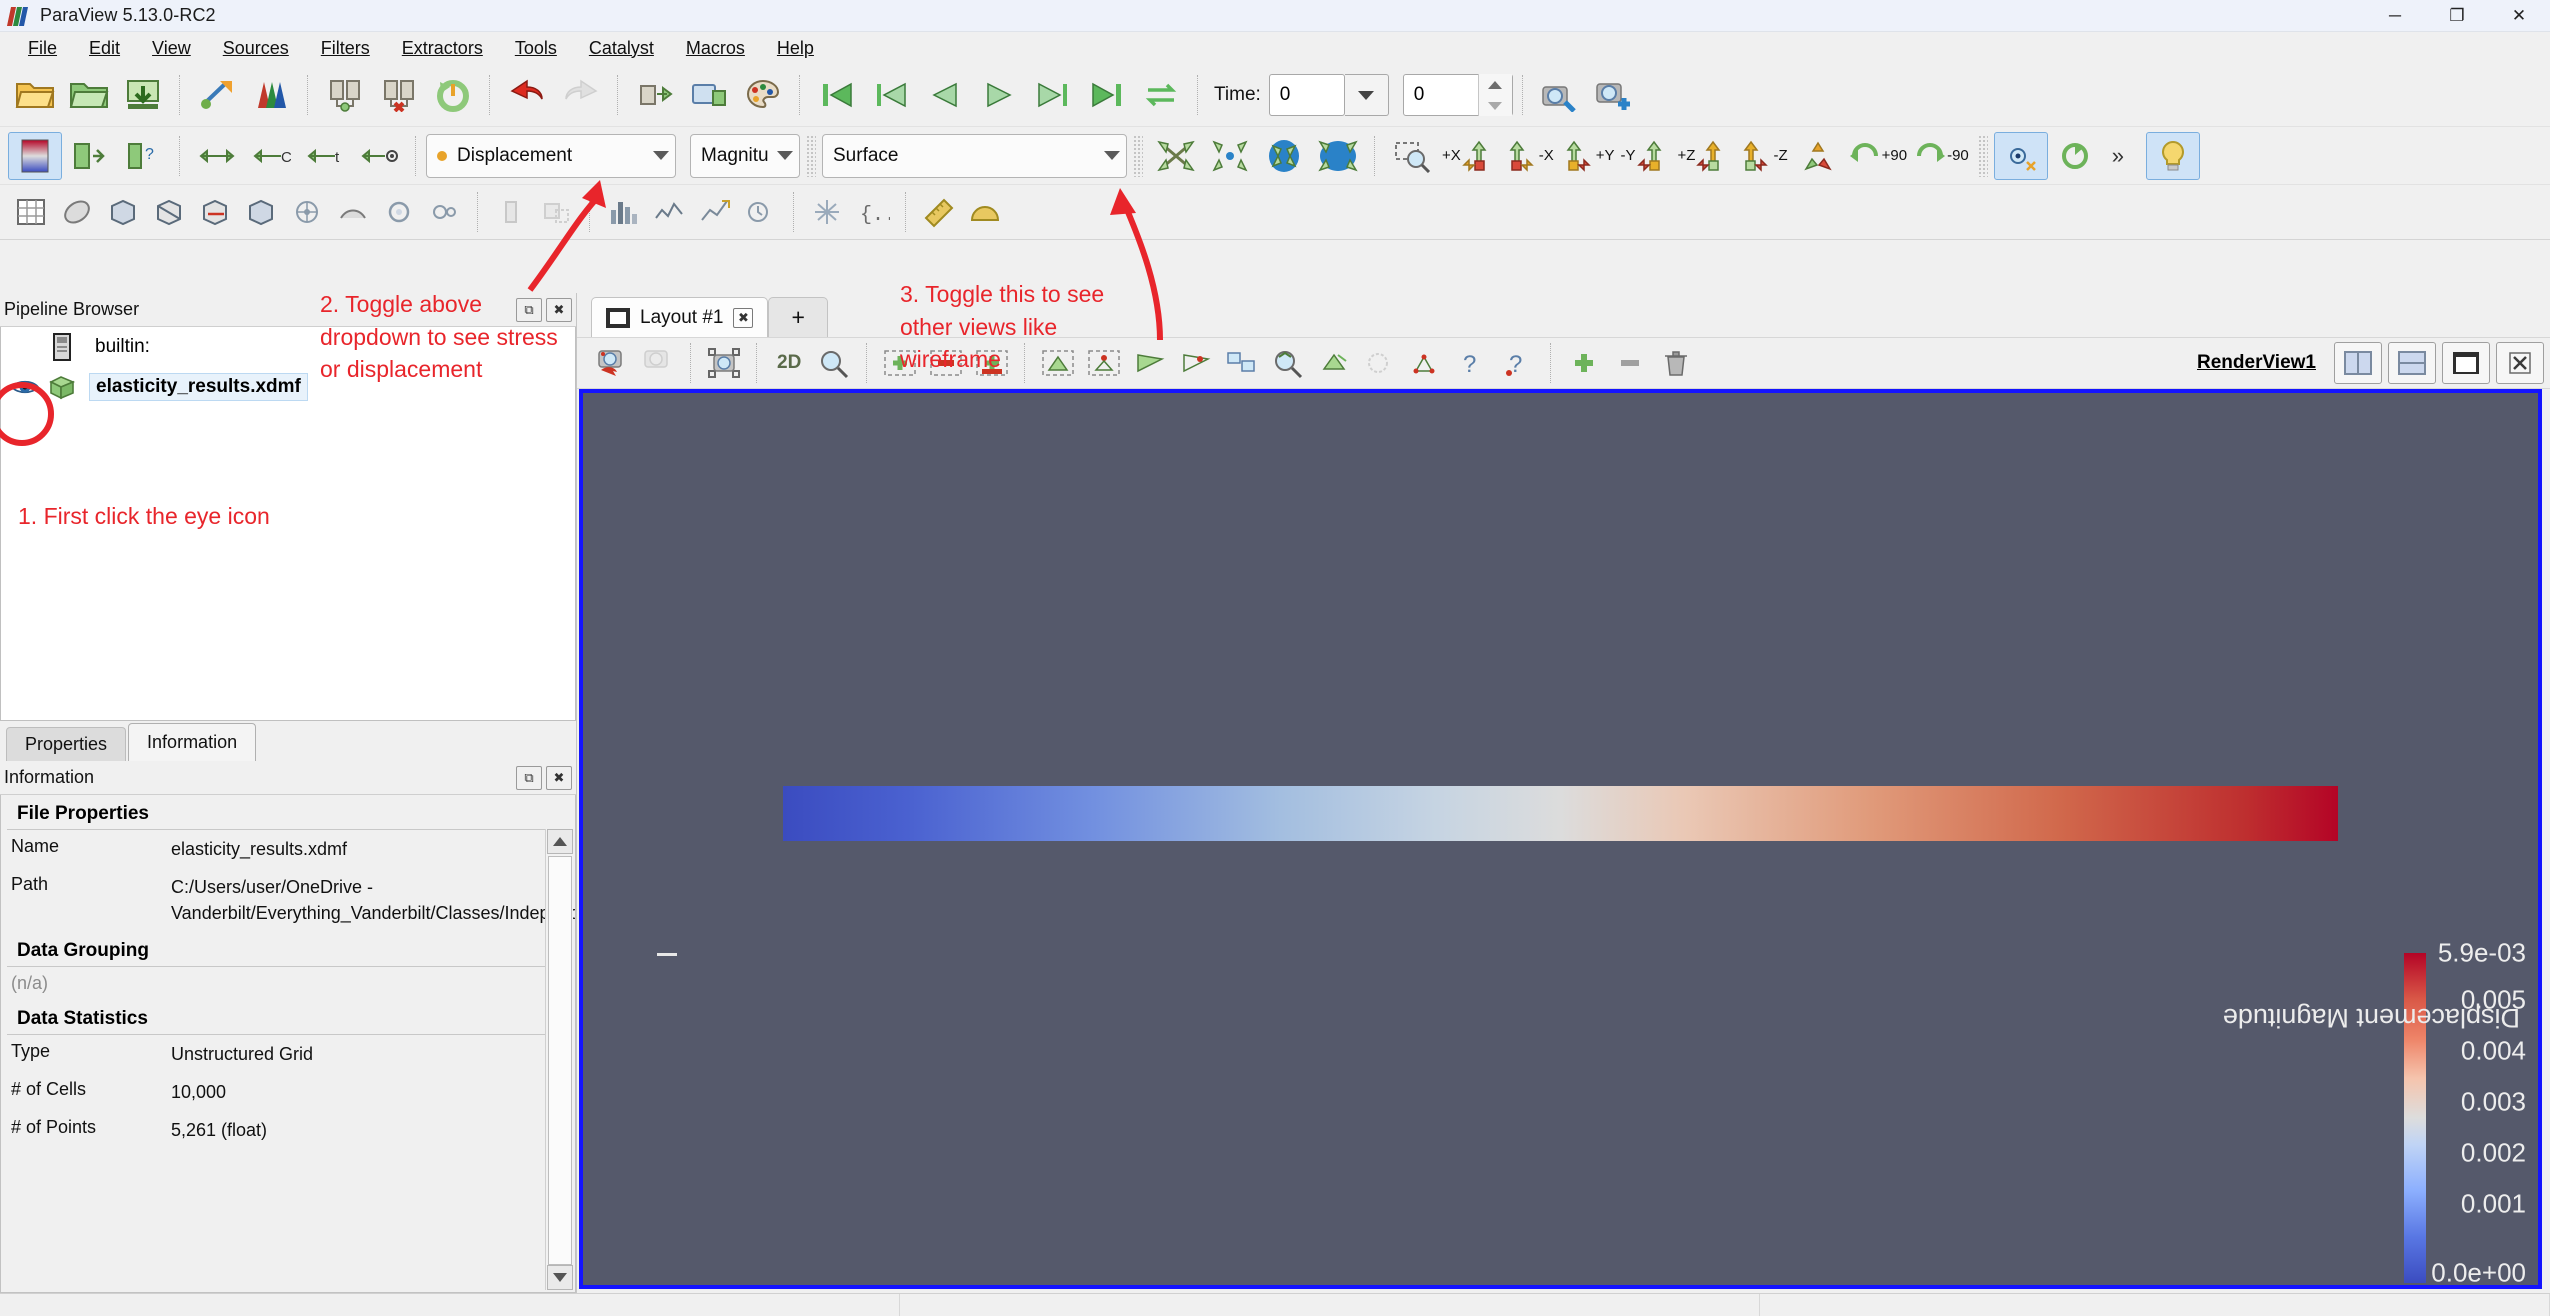  What do you see at coordinates (945, 95) in the screenshot?
I see `play-reverse-icon` at bounding box center [945, 95].